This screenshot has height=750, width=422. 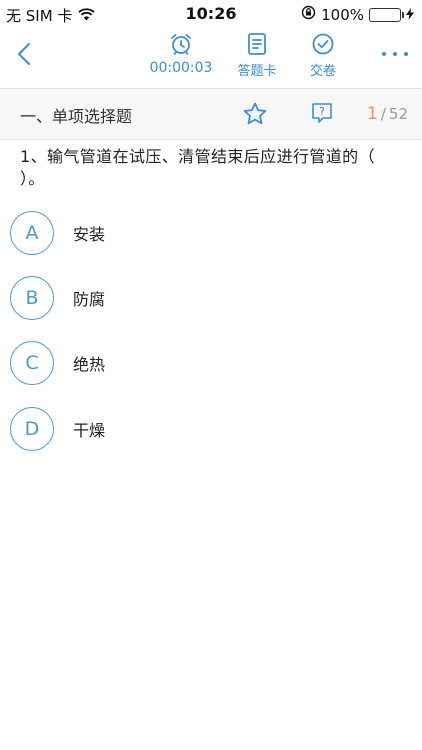 I want to click on option-text: 绝热, so click(x=89, y=364).